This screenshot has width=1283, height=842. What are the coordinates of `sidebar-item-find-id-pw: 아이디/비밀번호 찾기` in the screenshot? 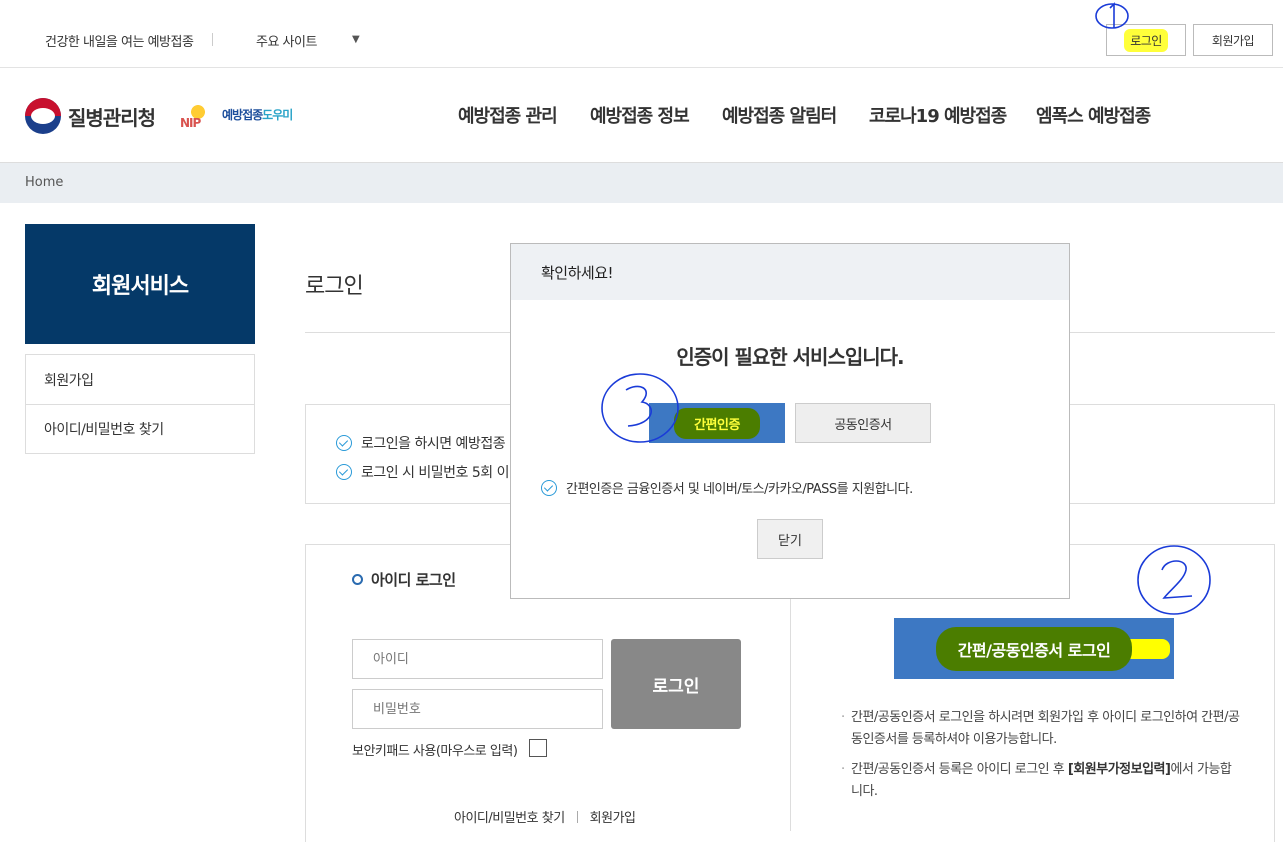 It's located at (140, 428).